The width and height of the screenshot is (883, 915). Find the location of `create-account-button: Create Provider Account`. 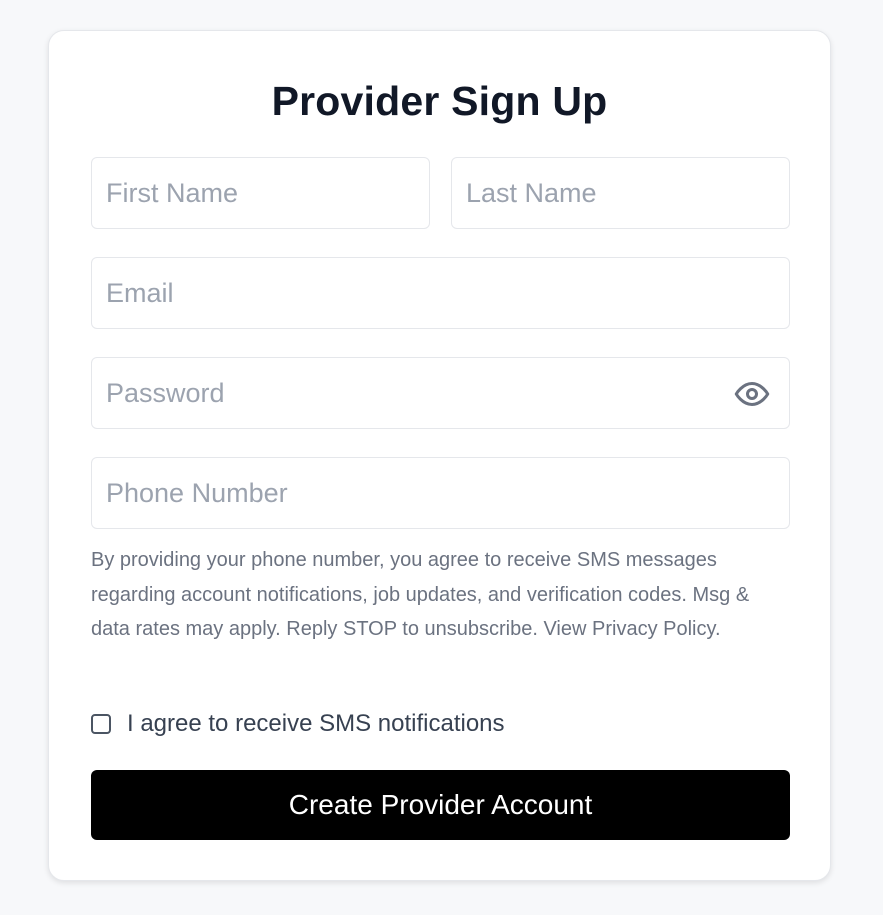

create-account-button: Create Provider Account is located at coordinates (440, 805).